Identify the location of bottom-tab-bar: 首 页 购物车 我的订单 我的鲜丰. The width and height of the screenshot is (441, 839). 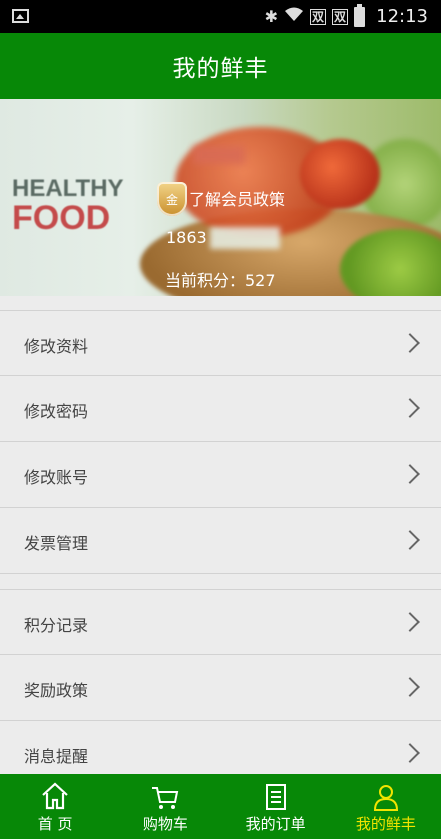
(220, 806).